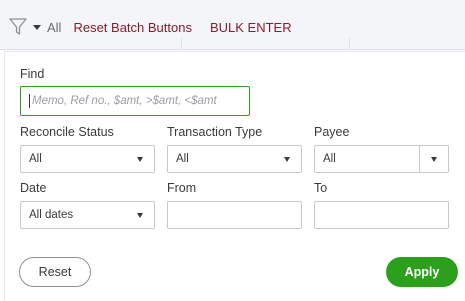  I want to click on filter-funnel-icon, so click(18, 27).